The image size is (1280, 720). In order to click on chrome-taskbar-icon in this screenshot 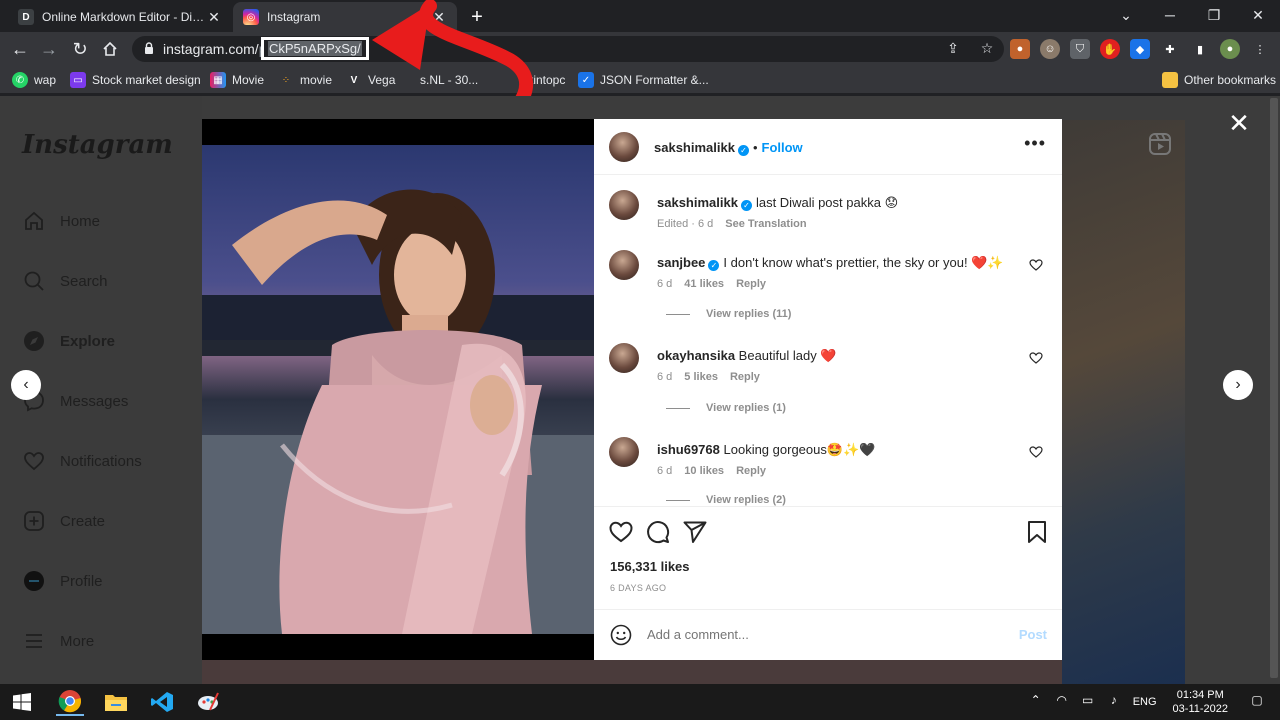, I will do `click(70, 702)`.